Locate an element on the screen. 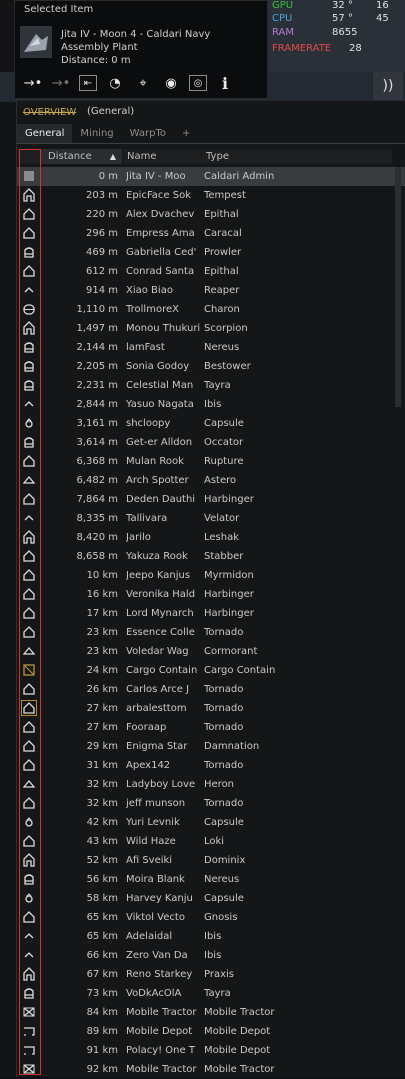  table-row: 58 km Harvey Kanju Capsule is located at coordinates (211, 898).